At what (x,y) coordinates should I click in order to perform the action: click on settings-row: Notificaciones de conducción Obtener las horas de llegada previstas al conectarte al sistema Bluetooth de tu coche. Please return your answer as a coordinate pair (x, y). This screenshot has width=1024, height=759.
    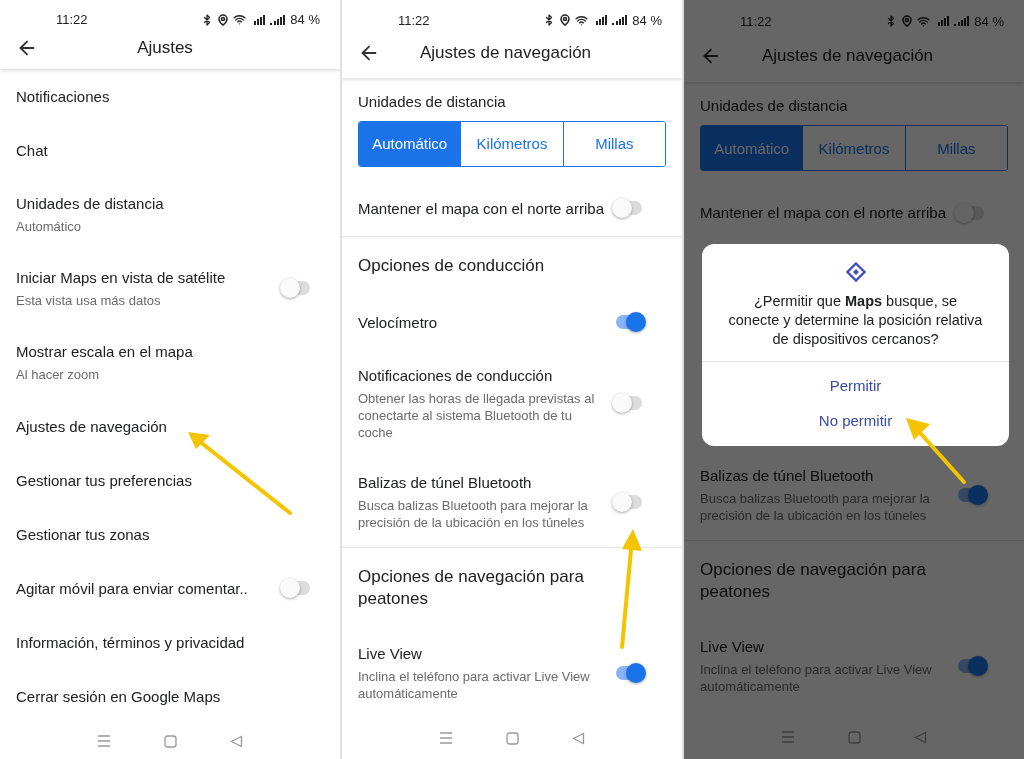
    Looking at the image, I should click on (512, 403).